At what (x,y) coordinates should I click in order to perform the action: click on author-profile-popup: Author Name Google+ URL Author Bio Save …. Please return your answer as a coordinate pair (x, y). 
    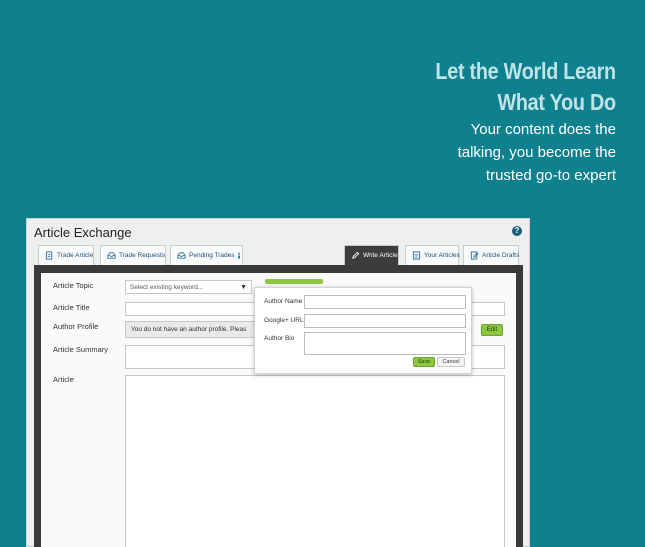
    Looking at the image, I should click on (363, 330).